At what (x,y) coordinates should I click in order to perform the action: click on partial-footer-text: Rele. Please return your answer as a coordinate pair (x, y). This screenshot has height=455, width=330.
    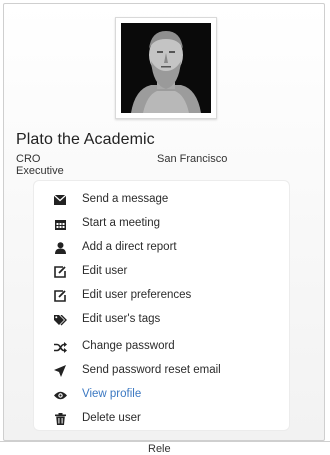
    Looking at the image, I should click on (159, 449).